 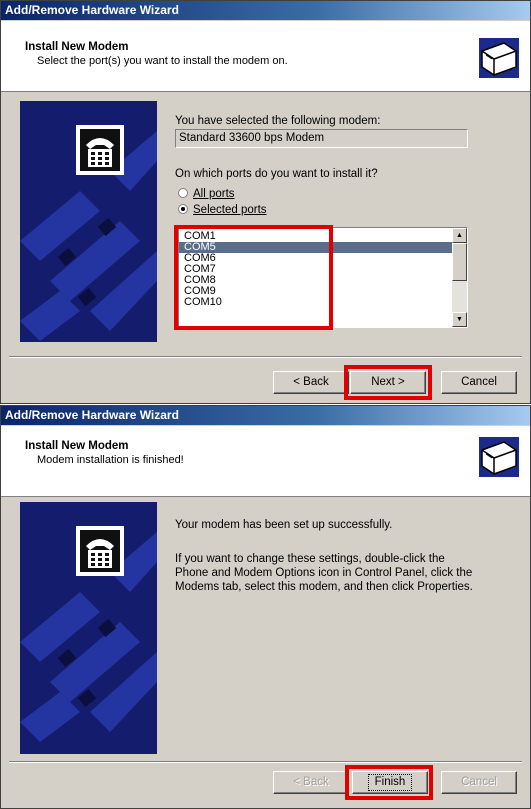 What do you see at coordinates (110, 460) in the screenshot?
I see `header-subtitle: Modem installation is finished!` at bounding box center [110, 460].